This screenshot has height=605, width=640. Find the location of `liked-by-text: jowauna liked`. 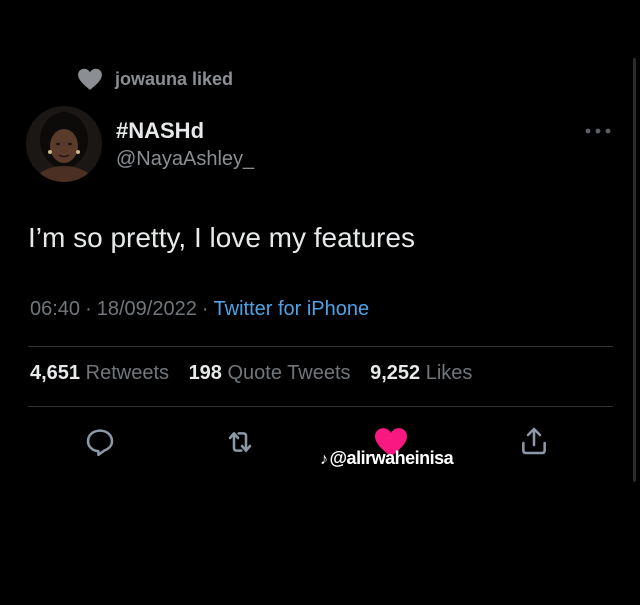

liked-by-text: jowauna liked is located at coordinates (174, 79).